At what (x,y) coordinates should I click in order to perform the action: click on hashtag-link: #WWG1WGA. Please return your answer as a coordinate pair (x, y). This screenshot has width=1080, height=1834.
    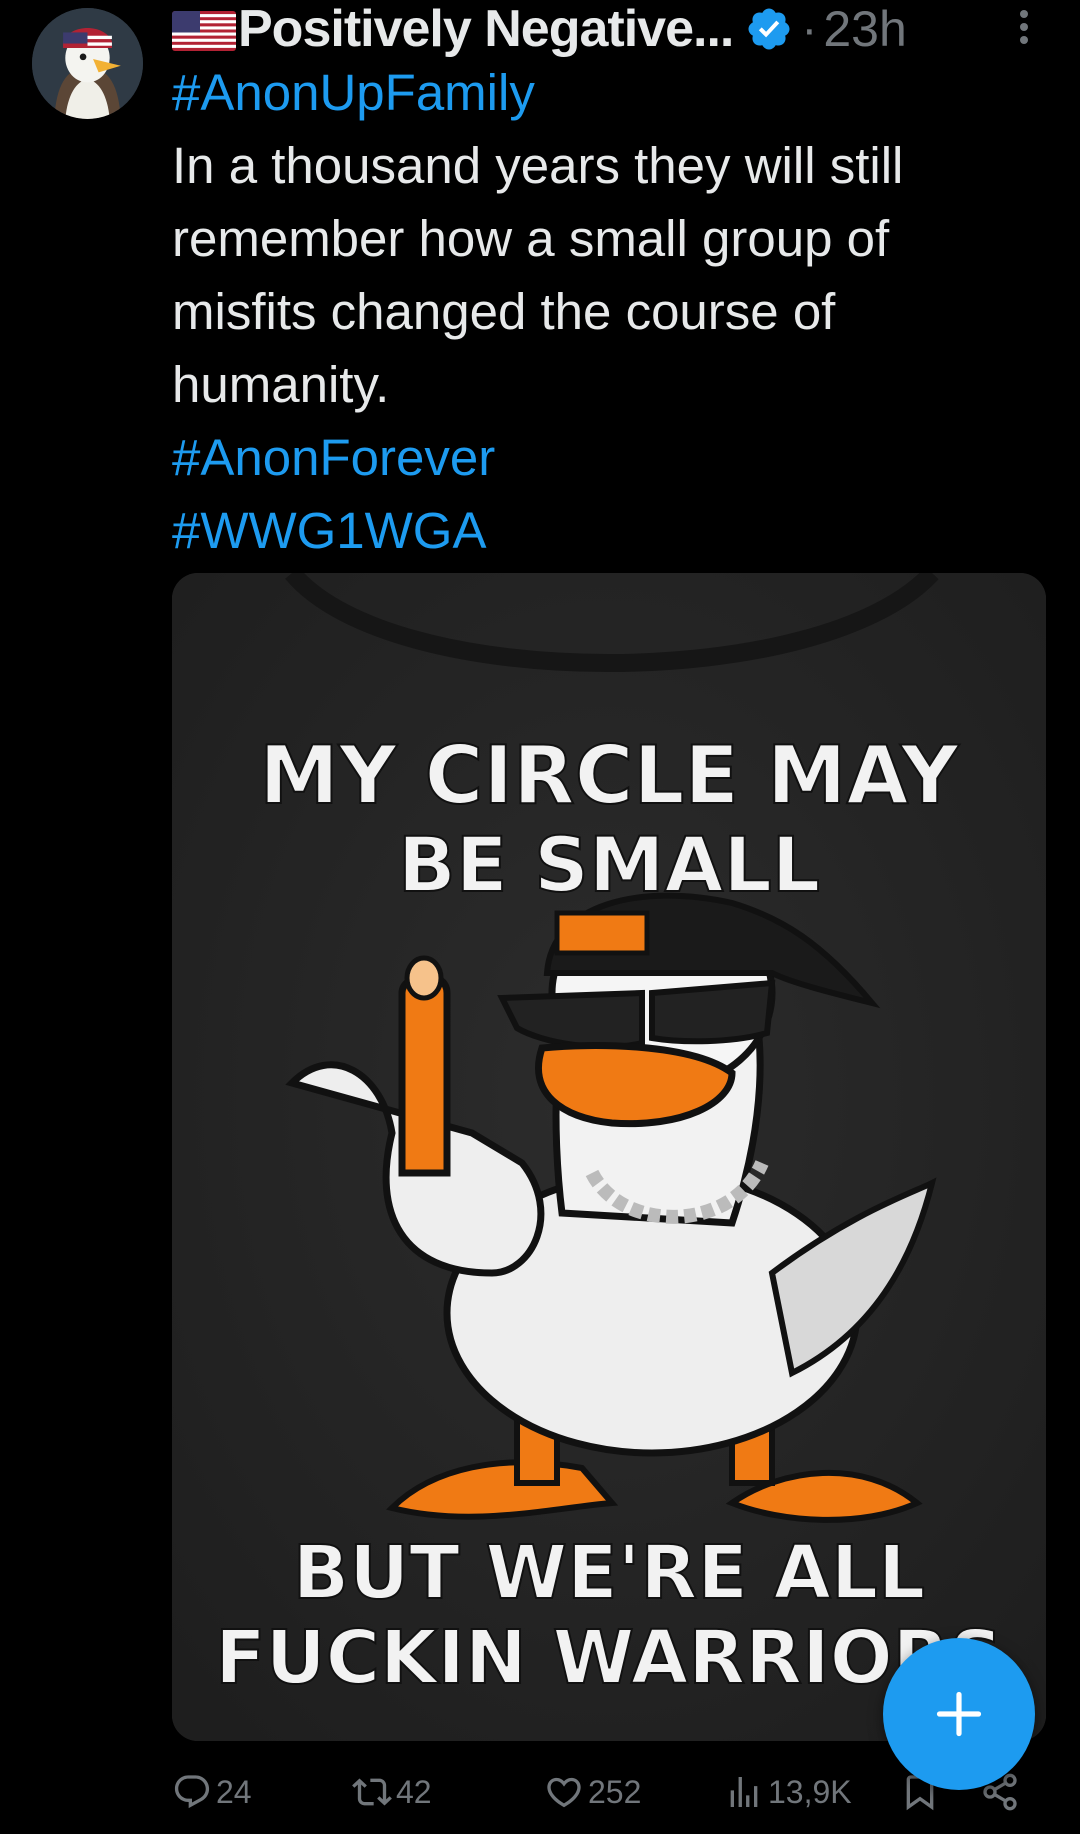
    Looking at the image, I should click on (607, 530).